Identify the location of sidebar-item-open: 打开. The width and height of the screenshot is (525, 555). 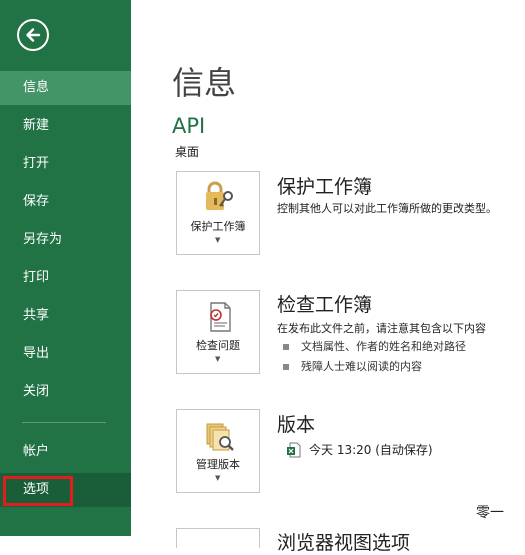
(65, 164).